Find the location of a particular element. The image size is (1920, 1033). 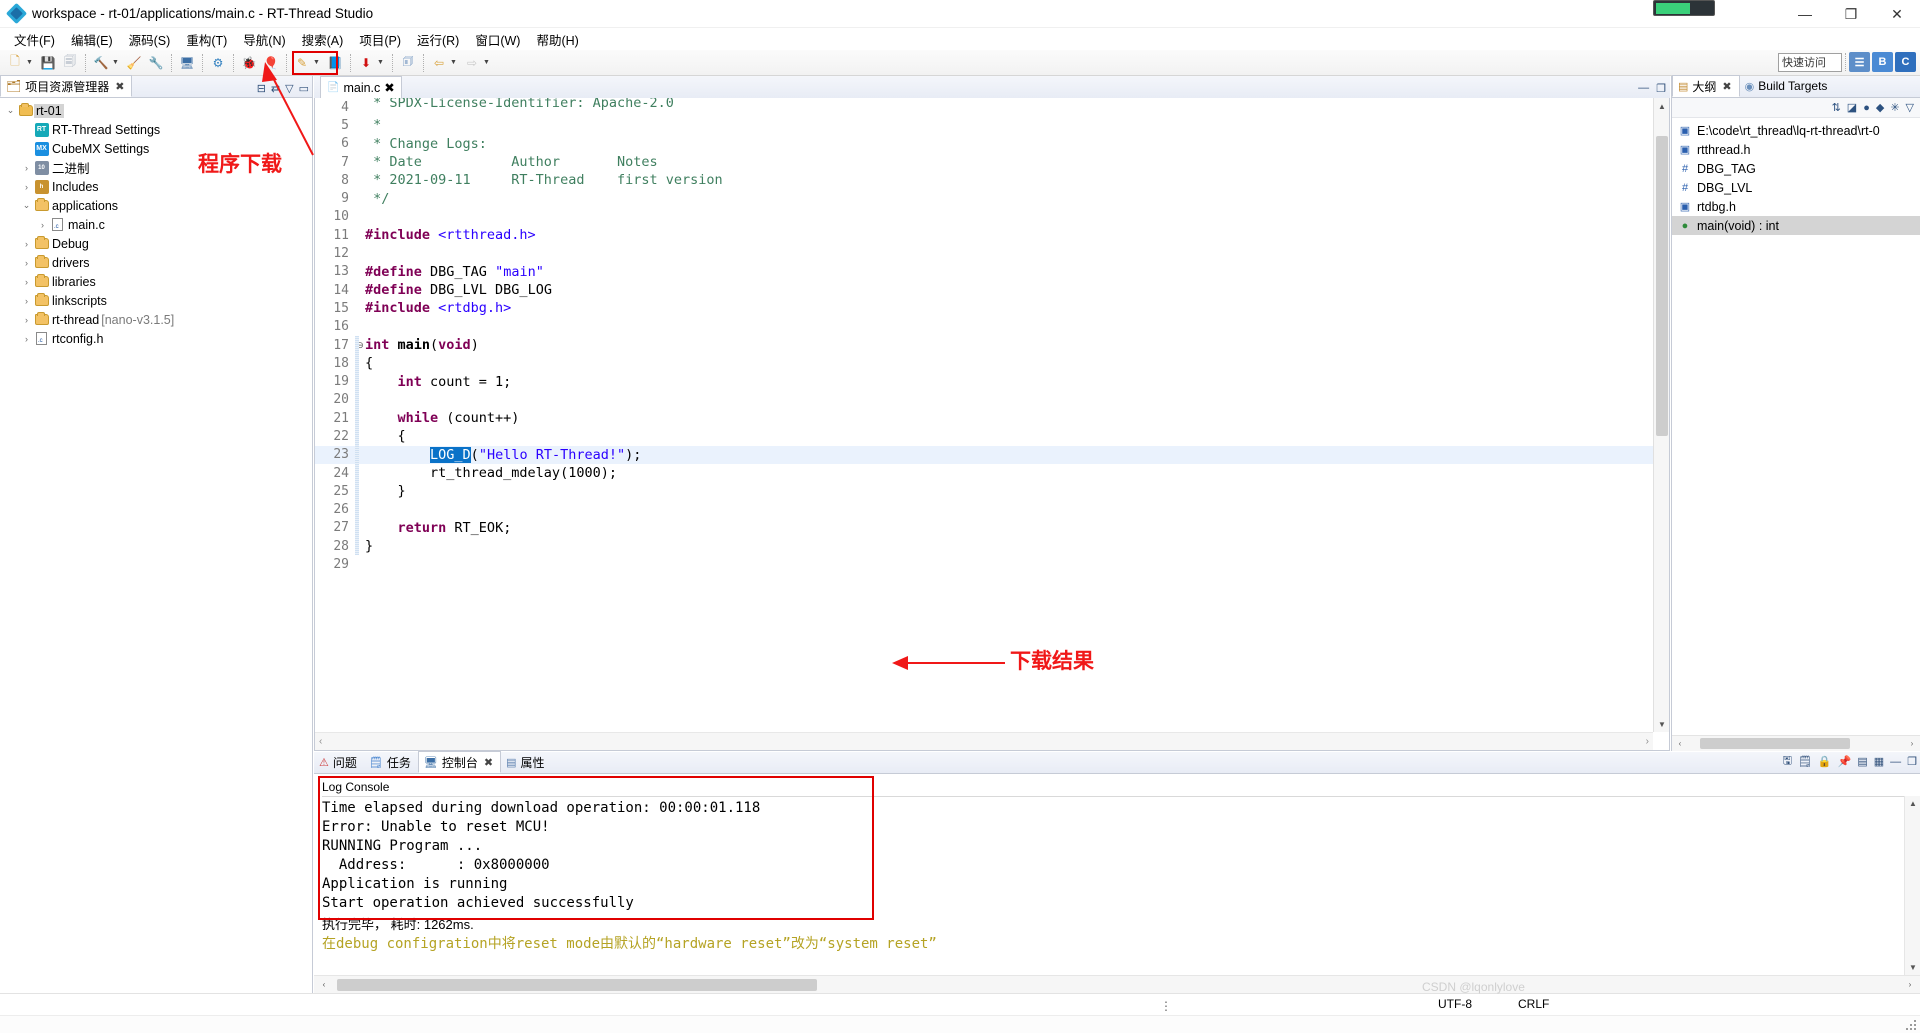

code-line-9: 9 */ is located at coordinates (984, 198).